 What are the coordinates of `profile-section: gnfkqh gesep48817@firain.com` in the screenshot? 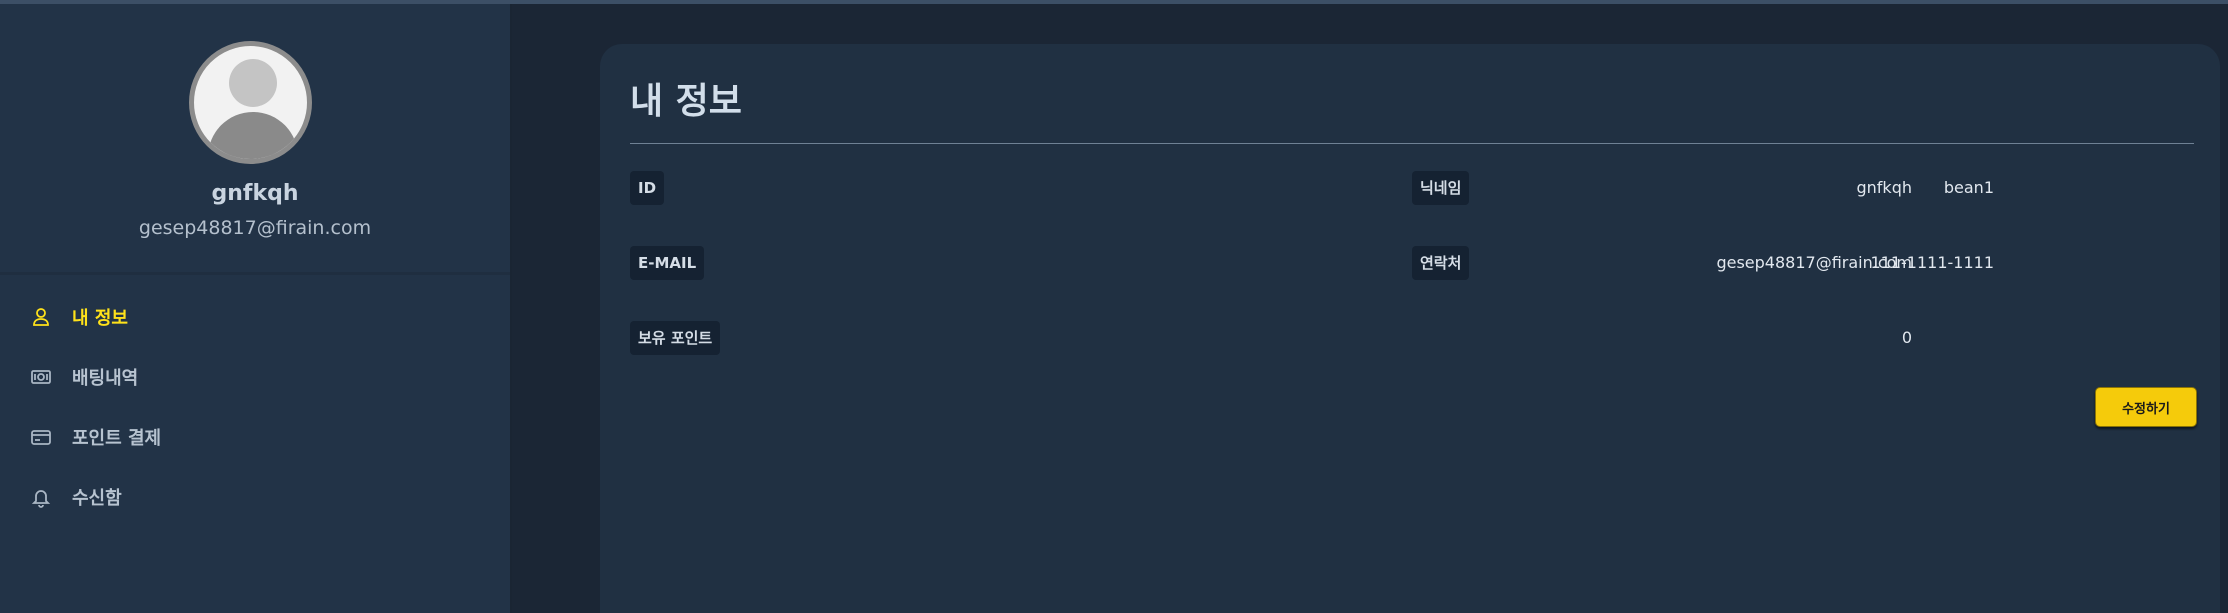 It's located at (255, 139).